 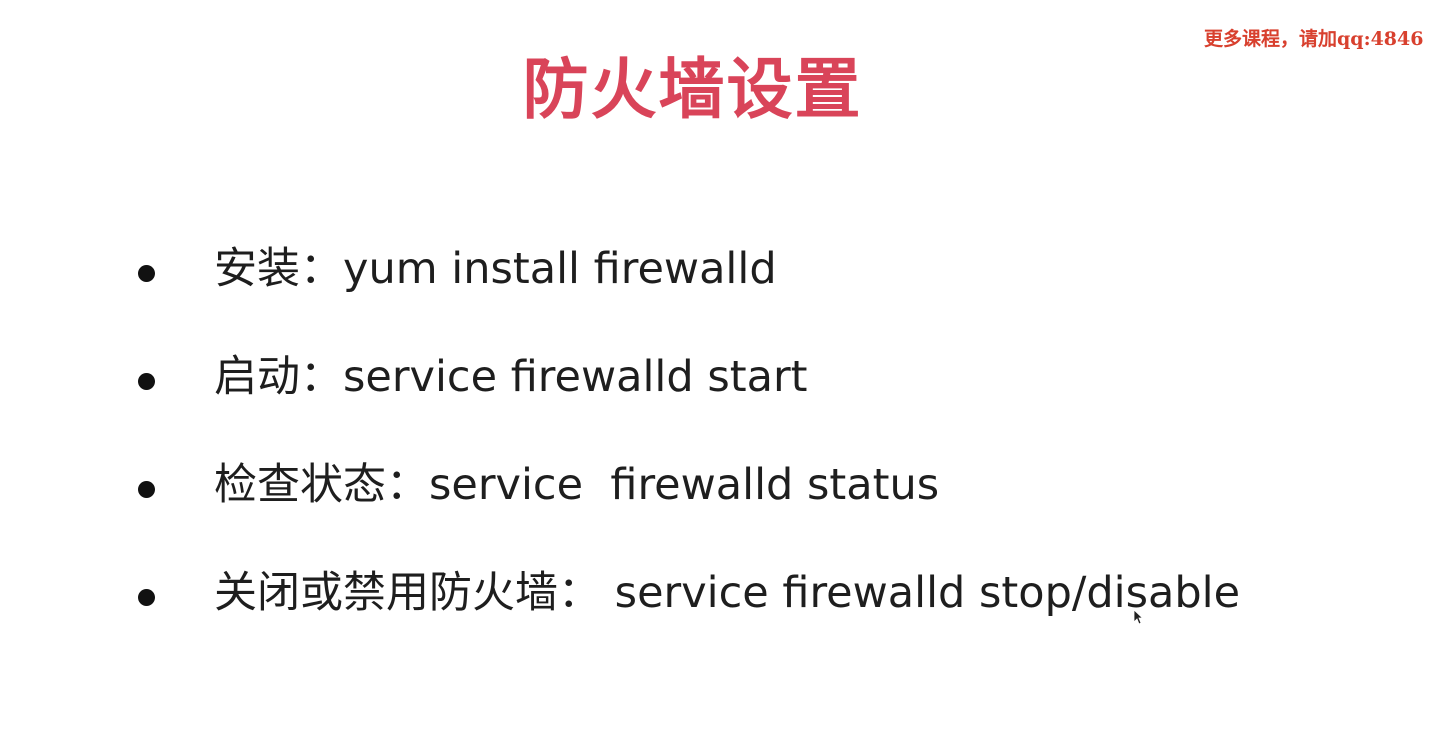 I want to click on mouse-pointer-icon, so click(x=1138, y=617).